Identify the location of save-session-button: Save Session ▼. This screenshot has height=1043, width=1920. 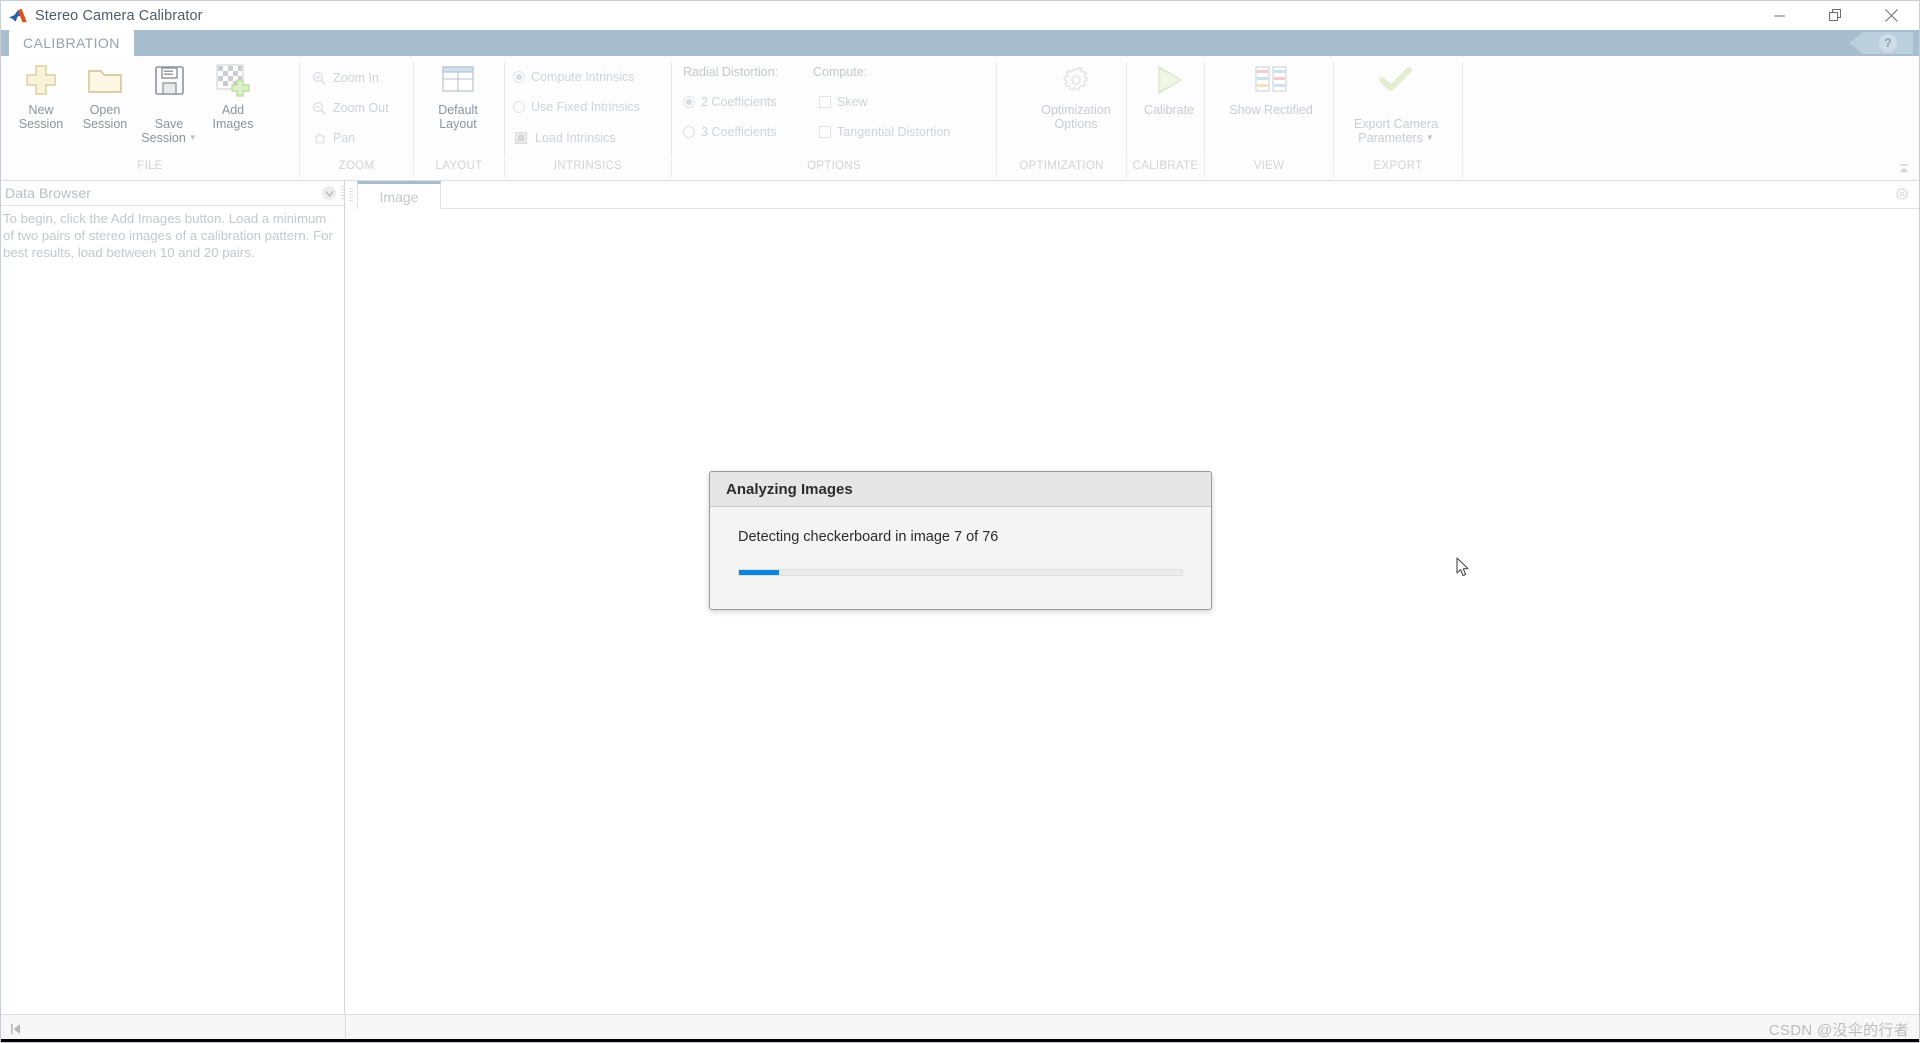
(169, 102).